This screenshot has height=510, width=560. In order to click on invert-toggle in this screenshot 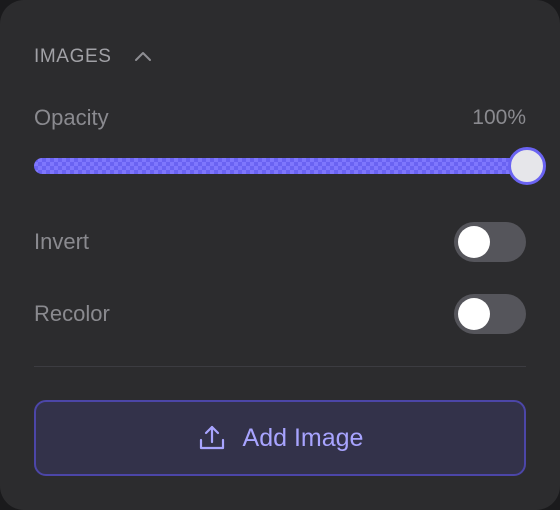, I will do `click(490, 242)`.